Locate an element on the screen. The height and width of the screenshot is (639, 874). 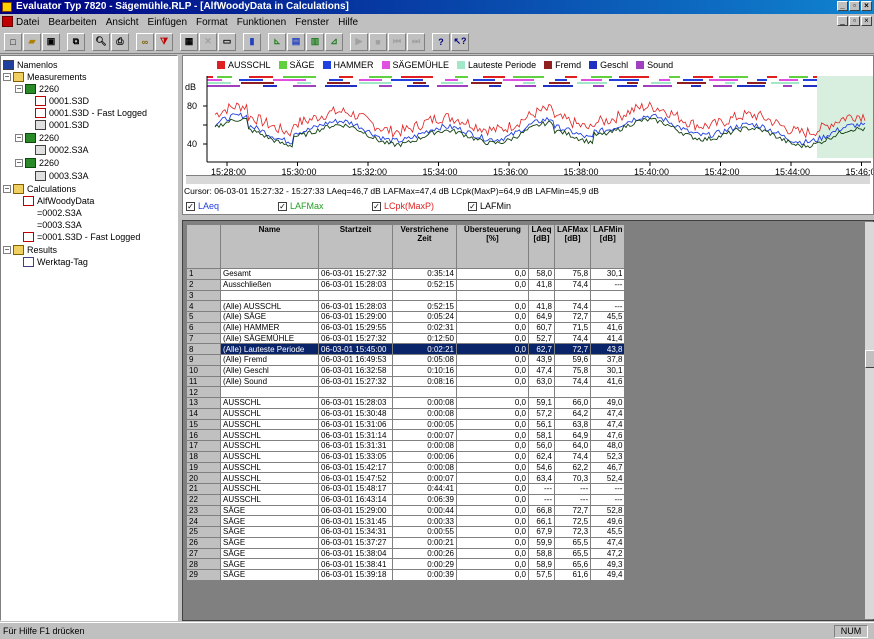
row-number: 22 is located at coordinates (203, 499).